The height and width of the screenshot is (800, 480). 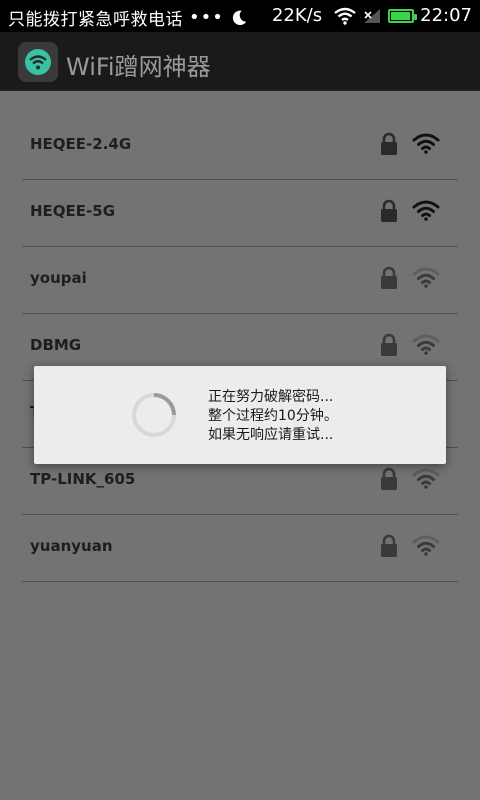 I want to click on battery-fill, so click(x=401, y=15).